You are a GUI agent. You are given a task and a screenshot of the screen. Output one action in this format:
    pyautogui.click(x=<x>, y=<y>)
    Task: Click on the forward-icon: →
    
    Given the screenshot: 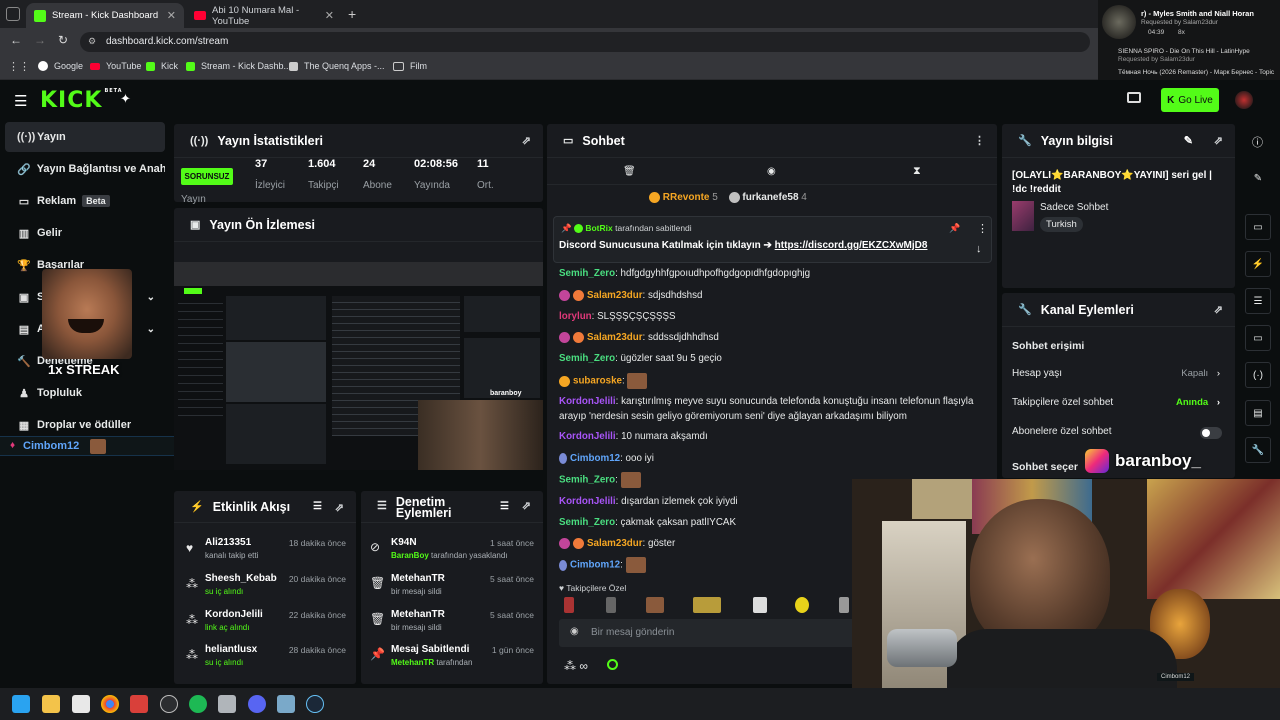 What is the action you would take?
    pyautogui.click(x=40, y=40)
    